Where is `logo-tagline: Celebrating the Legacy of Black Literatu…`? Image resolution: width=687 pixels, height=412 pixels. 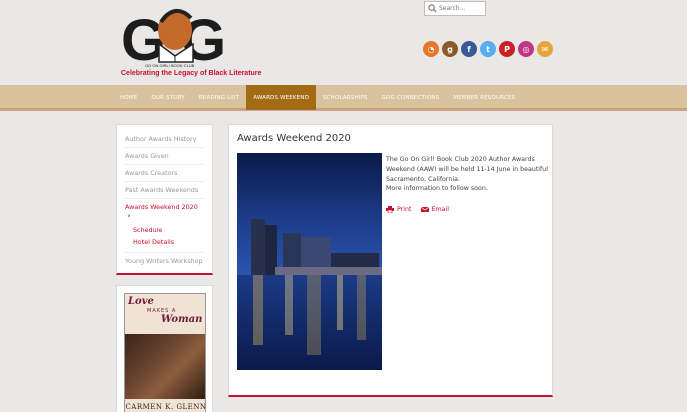 logo-tagline: Celebrating the Legacy of Black Literatu… is located at coordinates (191, 73).